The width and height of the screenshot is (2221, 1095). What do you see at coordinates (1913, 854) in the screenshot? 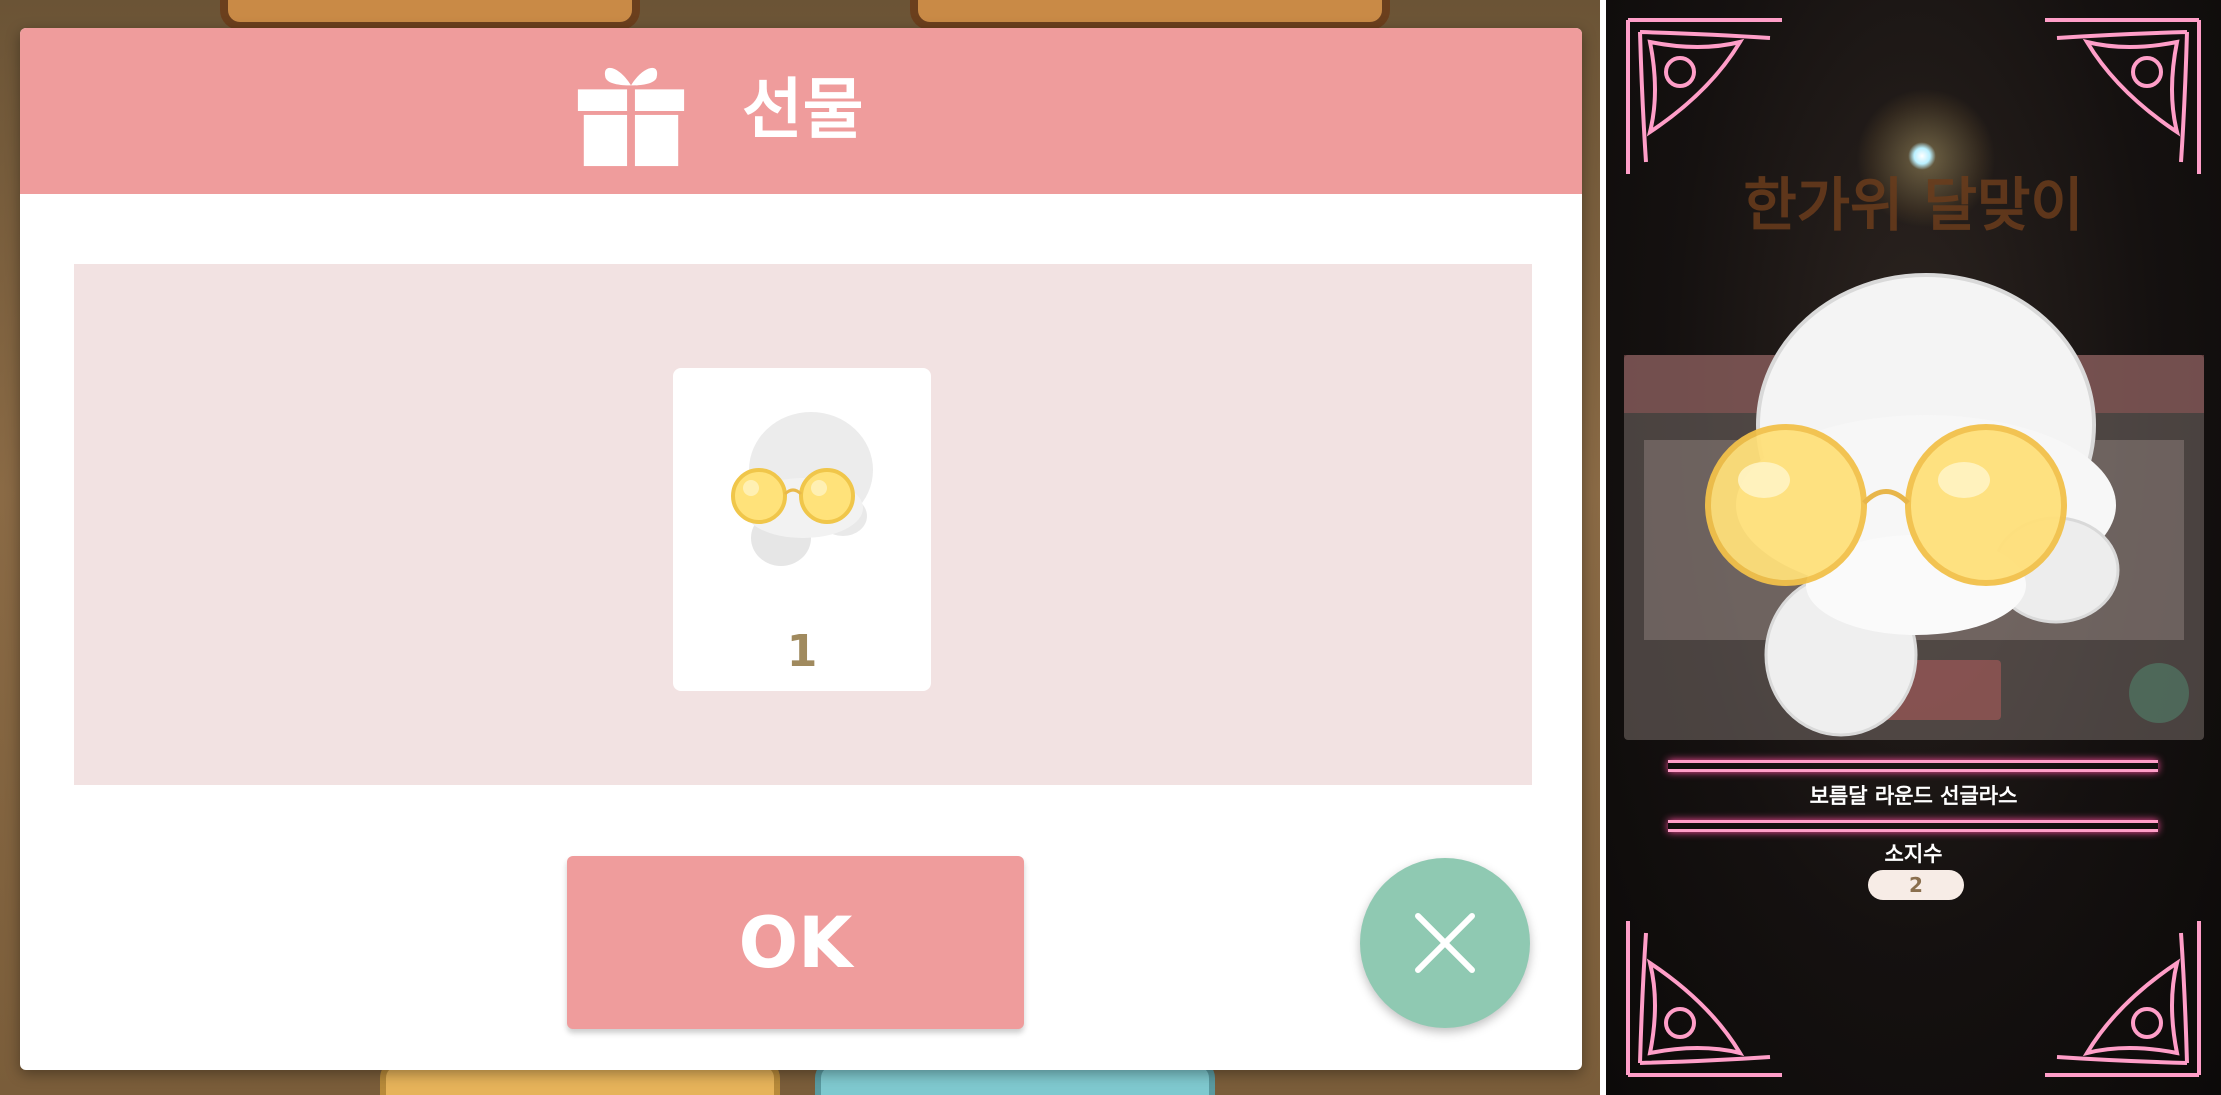
I see `owned-label: 소지수` at bounding box center [1913, 854].